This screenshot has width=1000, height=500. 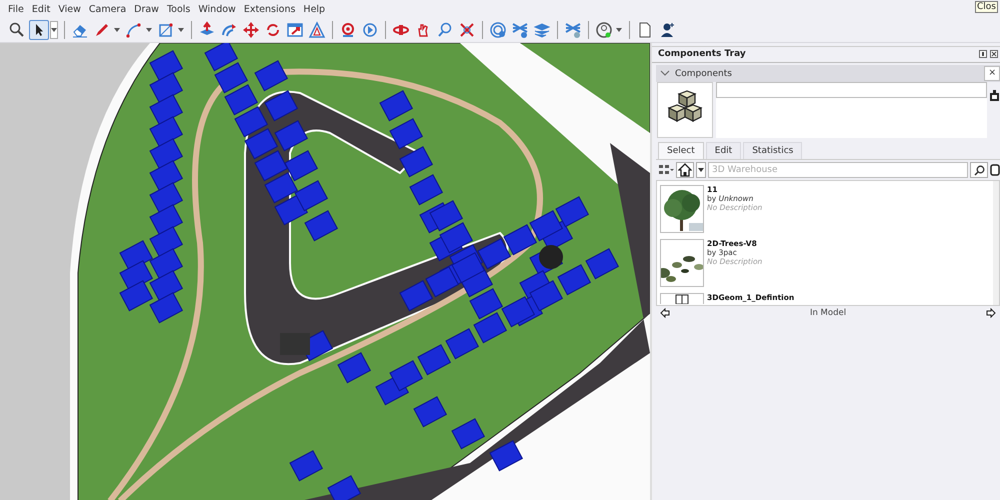 What do you see at coordinates (498, 30) in the screenshot?
I see `stacked-rings-icon` at bounding box center [498, 30].